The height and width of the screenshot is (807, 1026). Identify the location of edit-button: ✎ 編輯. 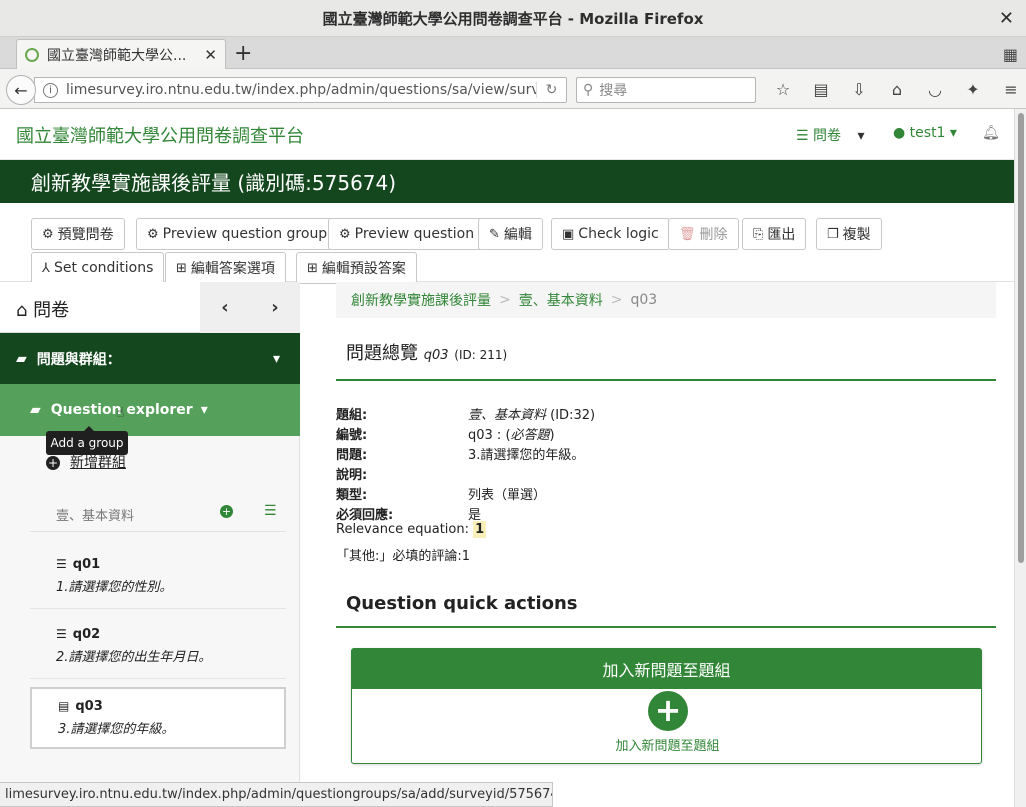
(510, 234).